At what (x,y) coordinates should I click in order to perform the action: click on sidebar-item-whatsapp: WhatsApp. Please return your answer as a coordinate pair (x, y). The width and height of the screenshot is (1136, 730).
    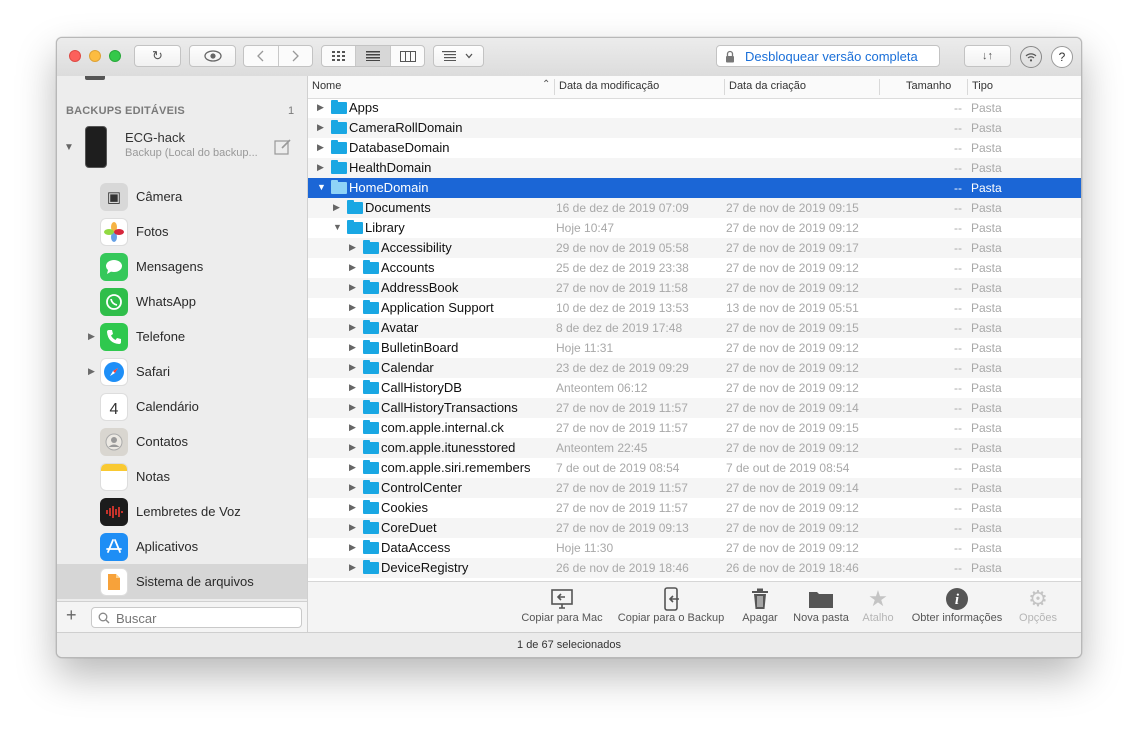
    Looking at the image, I should click on (182, 301).